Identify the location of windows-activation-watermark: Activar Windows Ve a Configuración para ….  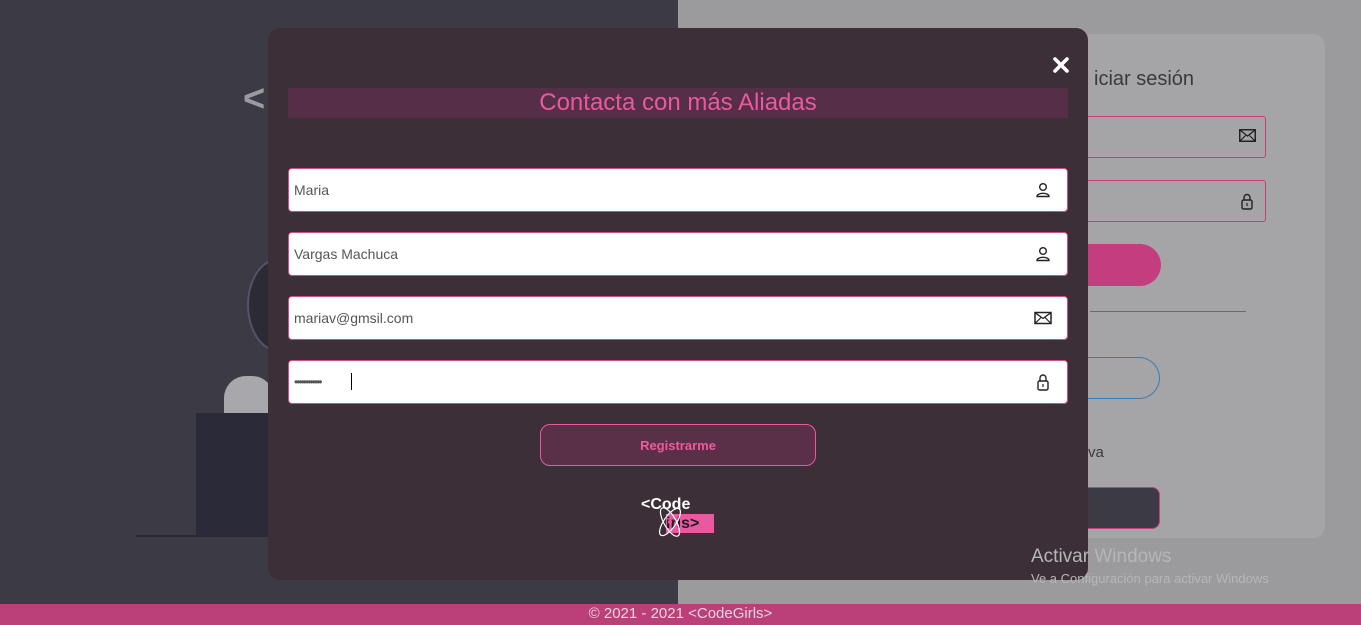
(1150, 566).